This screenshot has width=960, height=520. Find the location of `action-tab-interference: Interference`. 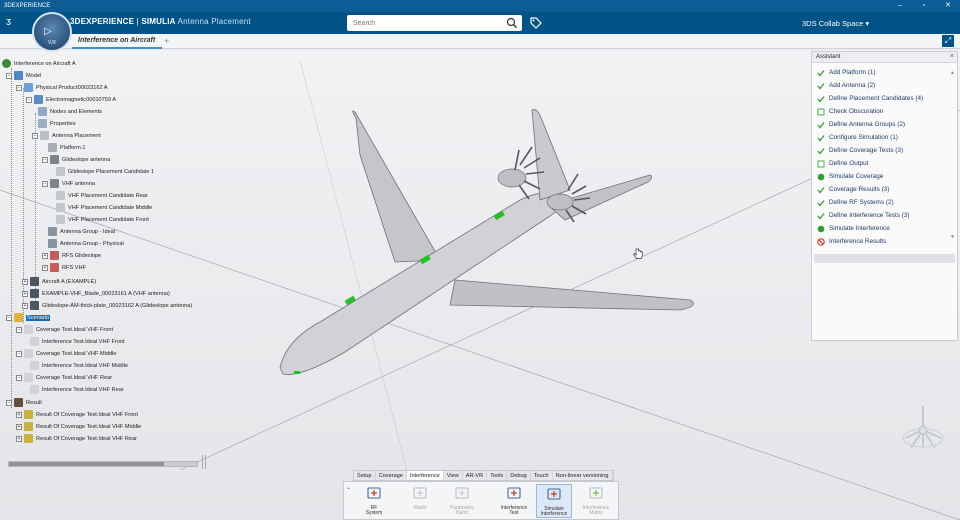

action-tab-interference: Interference is located at coordinates (425, 475).